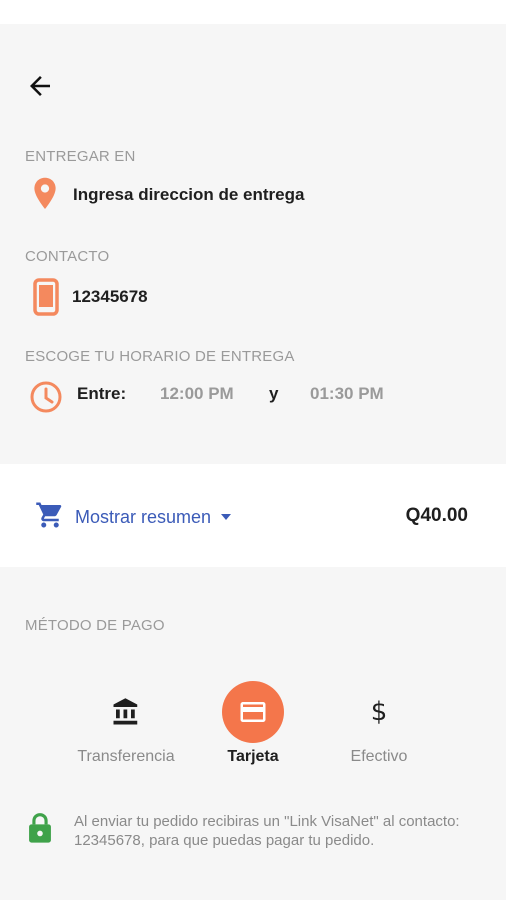 Image resolution: width=506 pixels, height=900 pixels. I want to click on contact-phone: 12345678, so click(110, 297).